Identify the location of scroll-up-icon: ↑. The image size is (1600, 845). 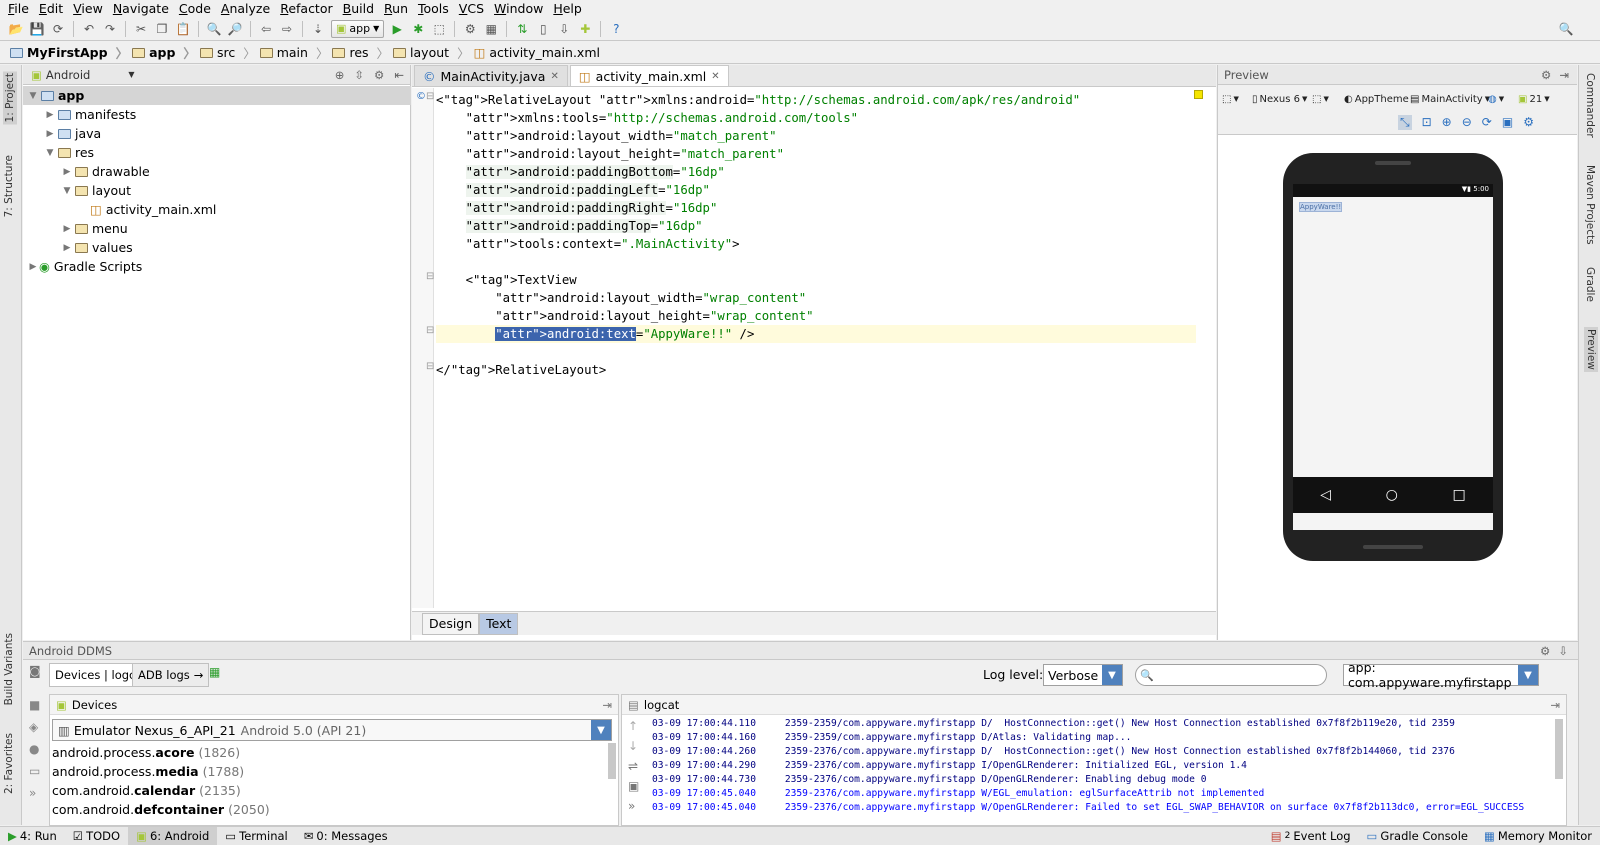
(633, 726).